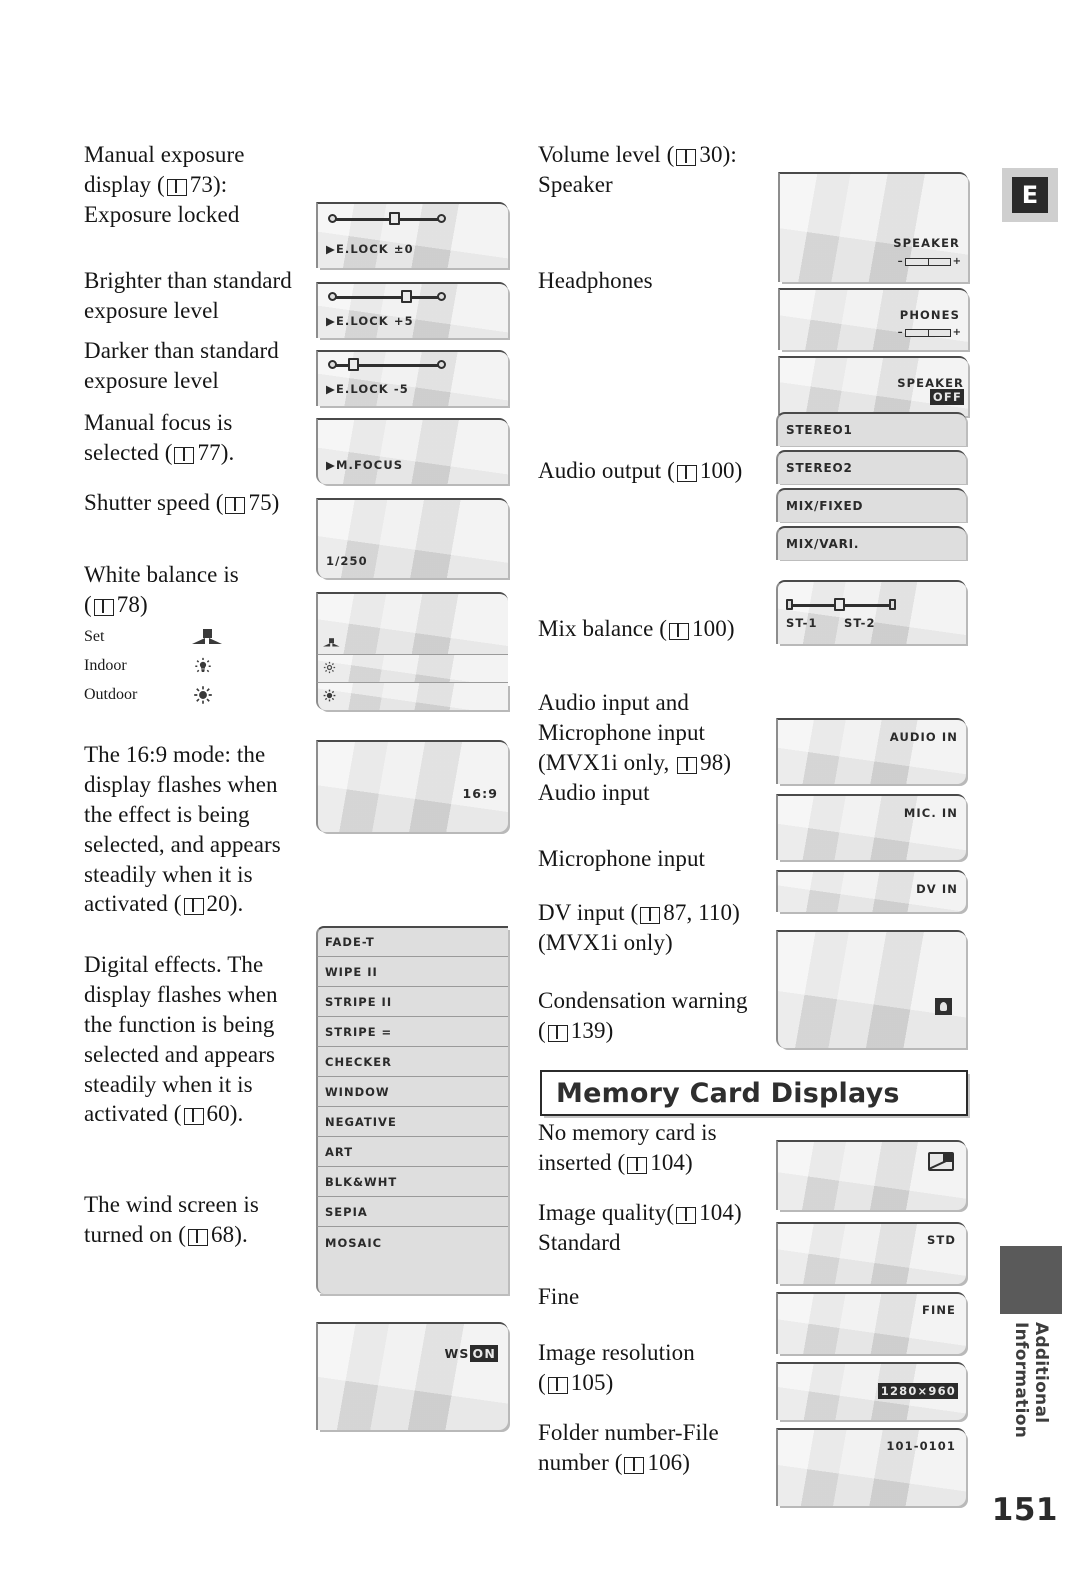 This screenshot has width=1080, height=1572. I want to click on effect-label: ART, so click(339, 1151).